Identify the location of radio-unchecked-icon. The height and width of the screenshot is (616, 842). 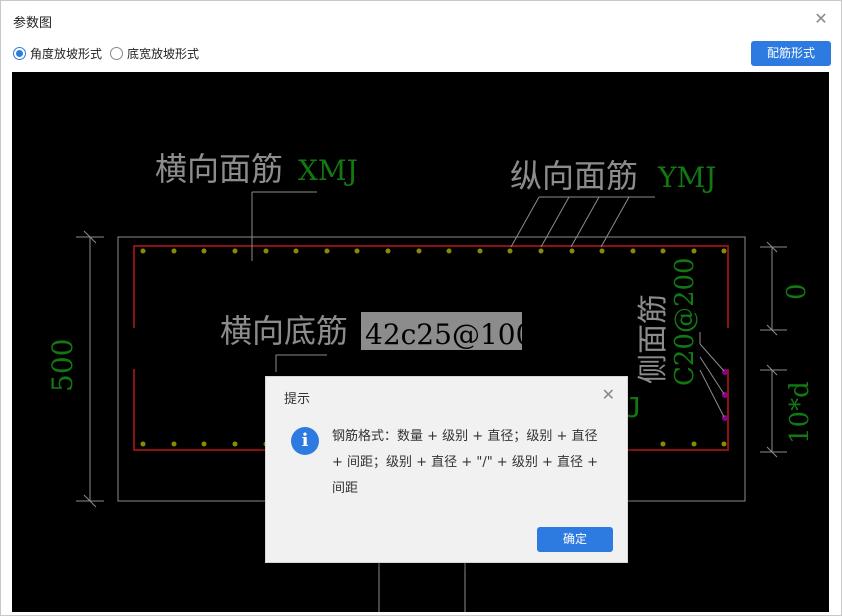
(117, 53).